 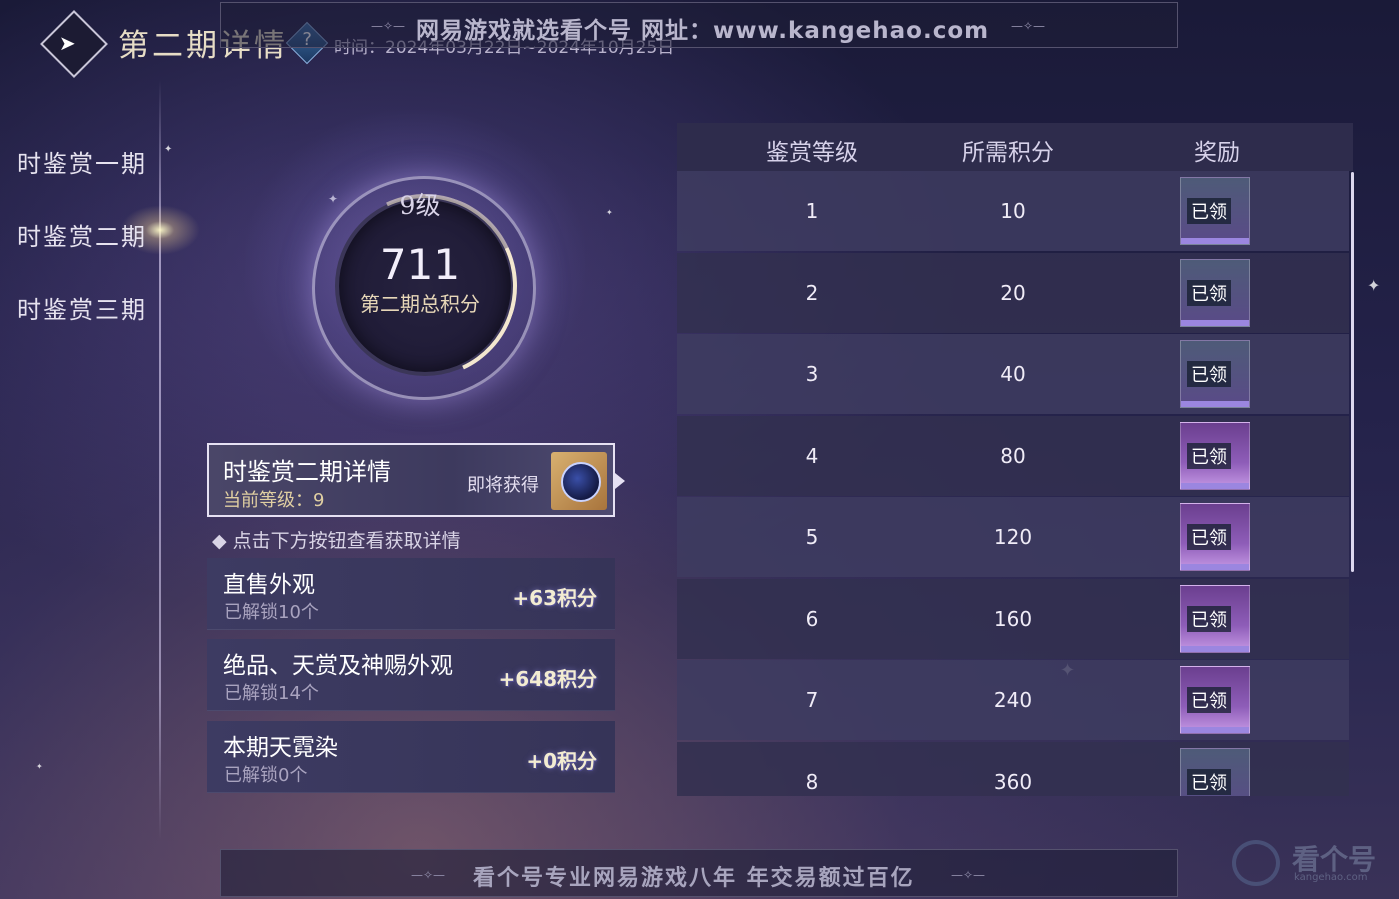 What do you see at coordinates (411, 594) in the screenshot?
I see `source-card-direct: 直售外观 已解锁10个 +63积分` at bounding box center [411, 594].